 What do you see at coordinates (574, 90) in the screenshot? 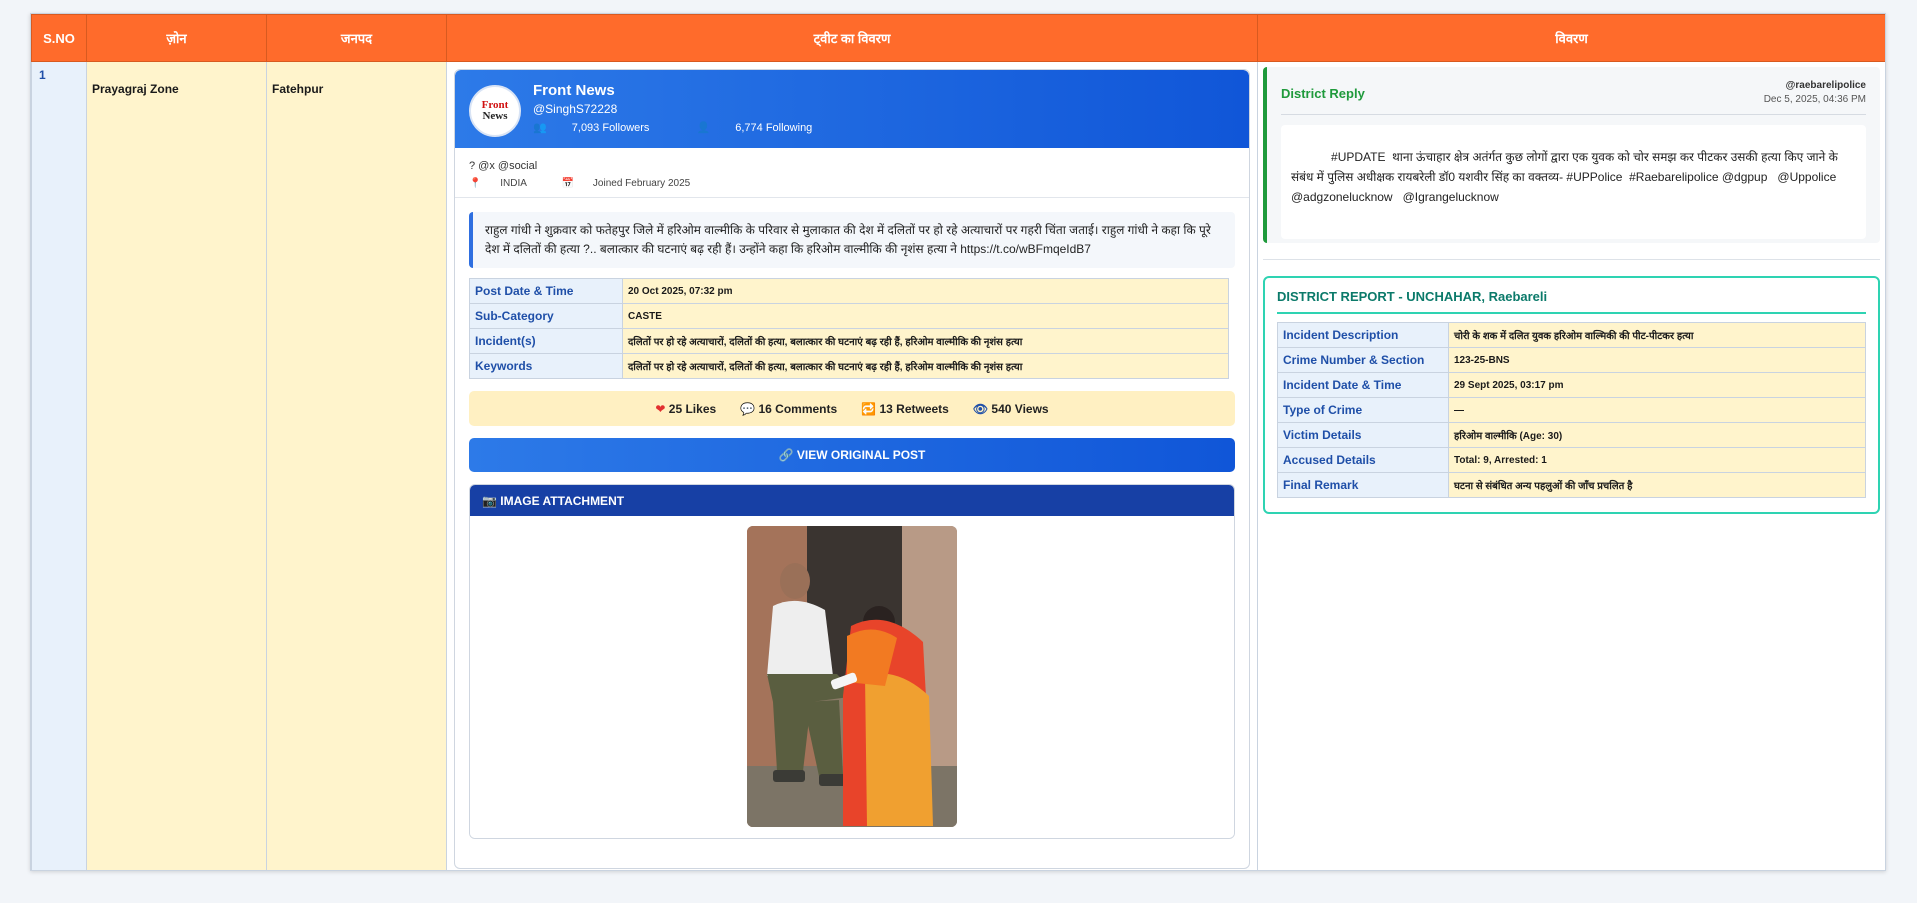
I see `account-name: Front News` at bounding box center [574, 90].